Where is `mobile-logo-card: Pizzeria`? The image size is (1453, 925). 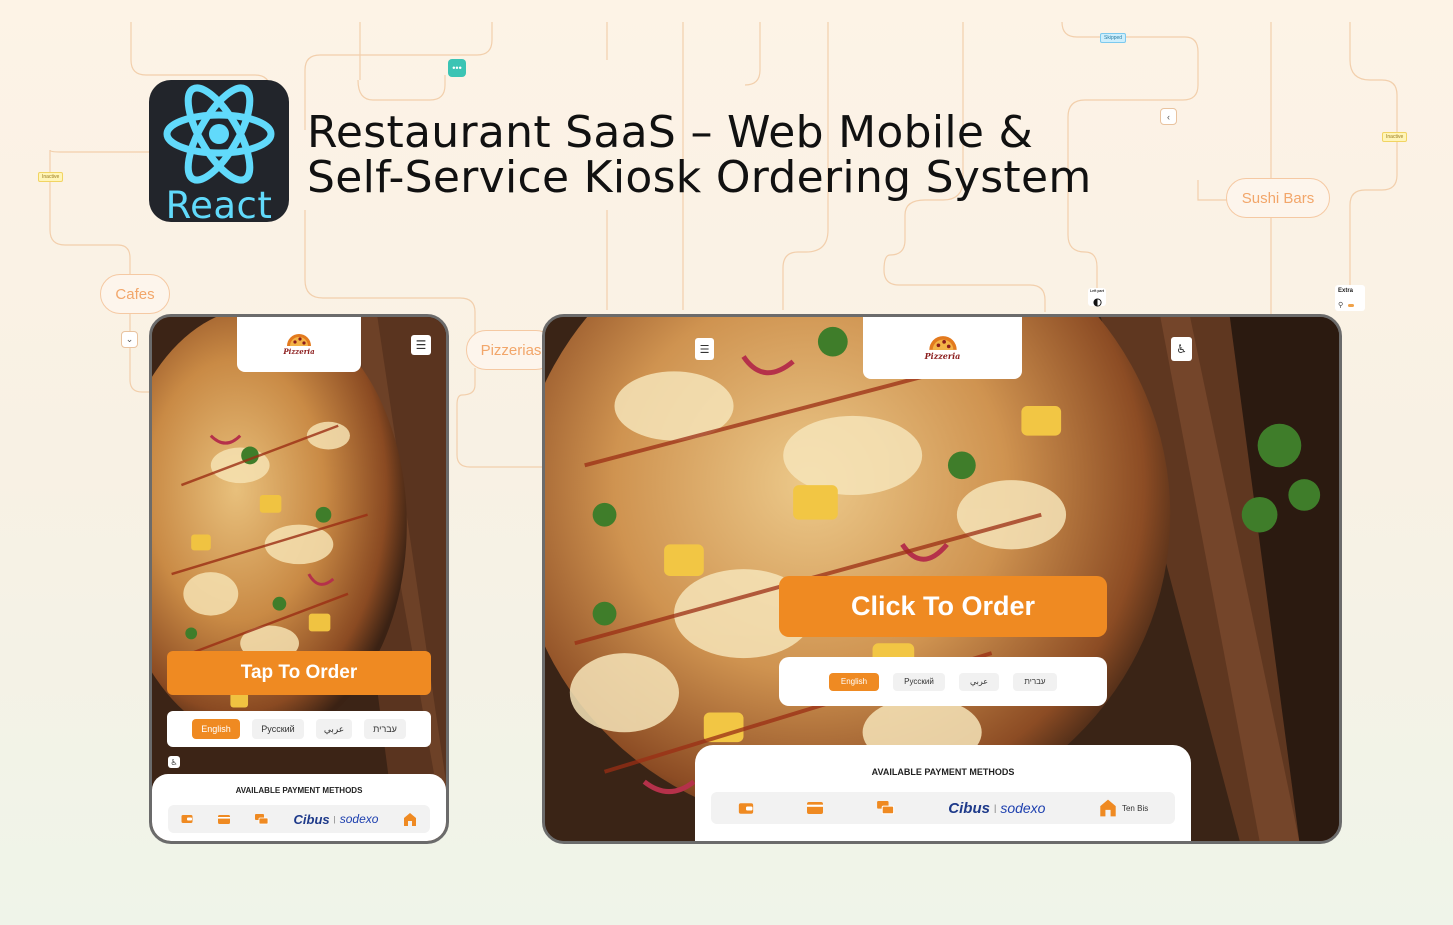 mobile-logo-card: Pizzeria is located at coordinates (299, 344).